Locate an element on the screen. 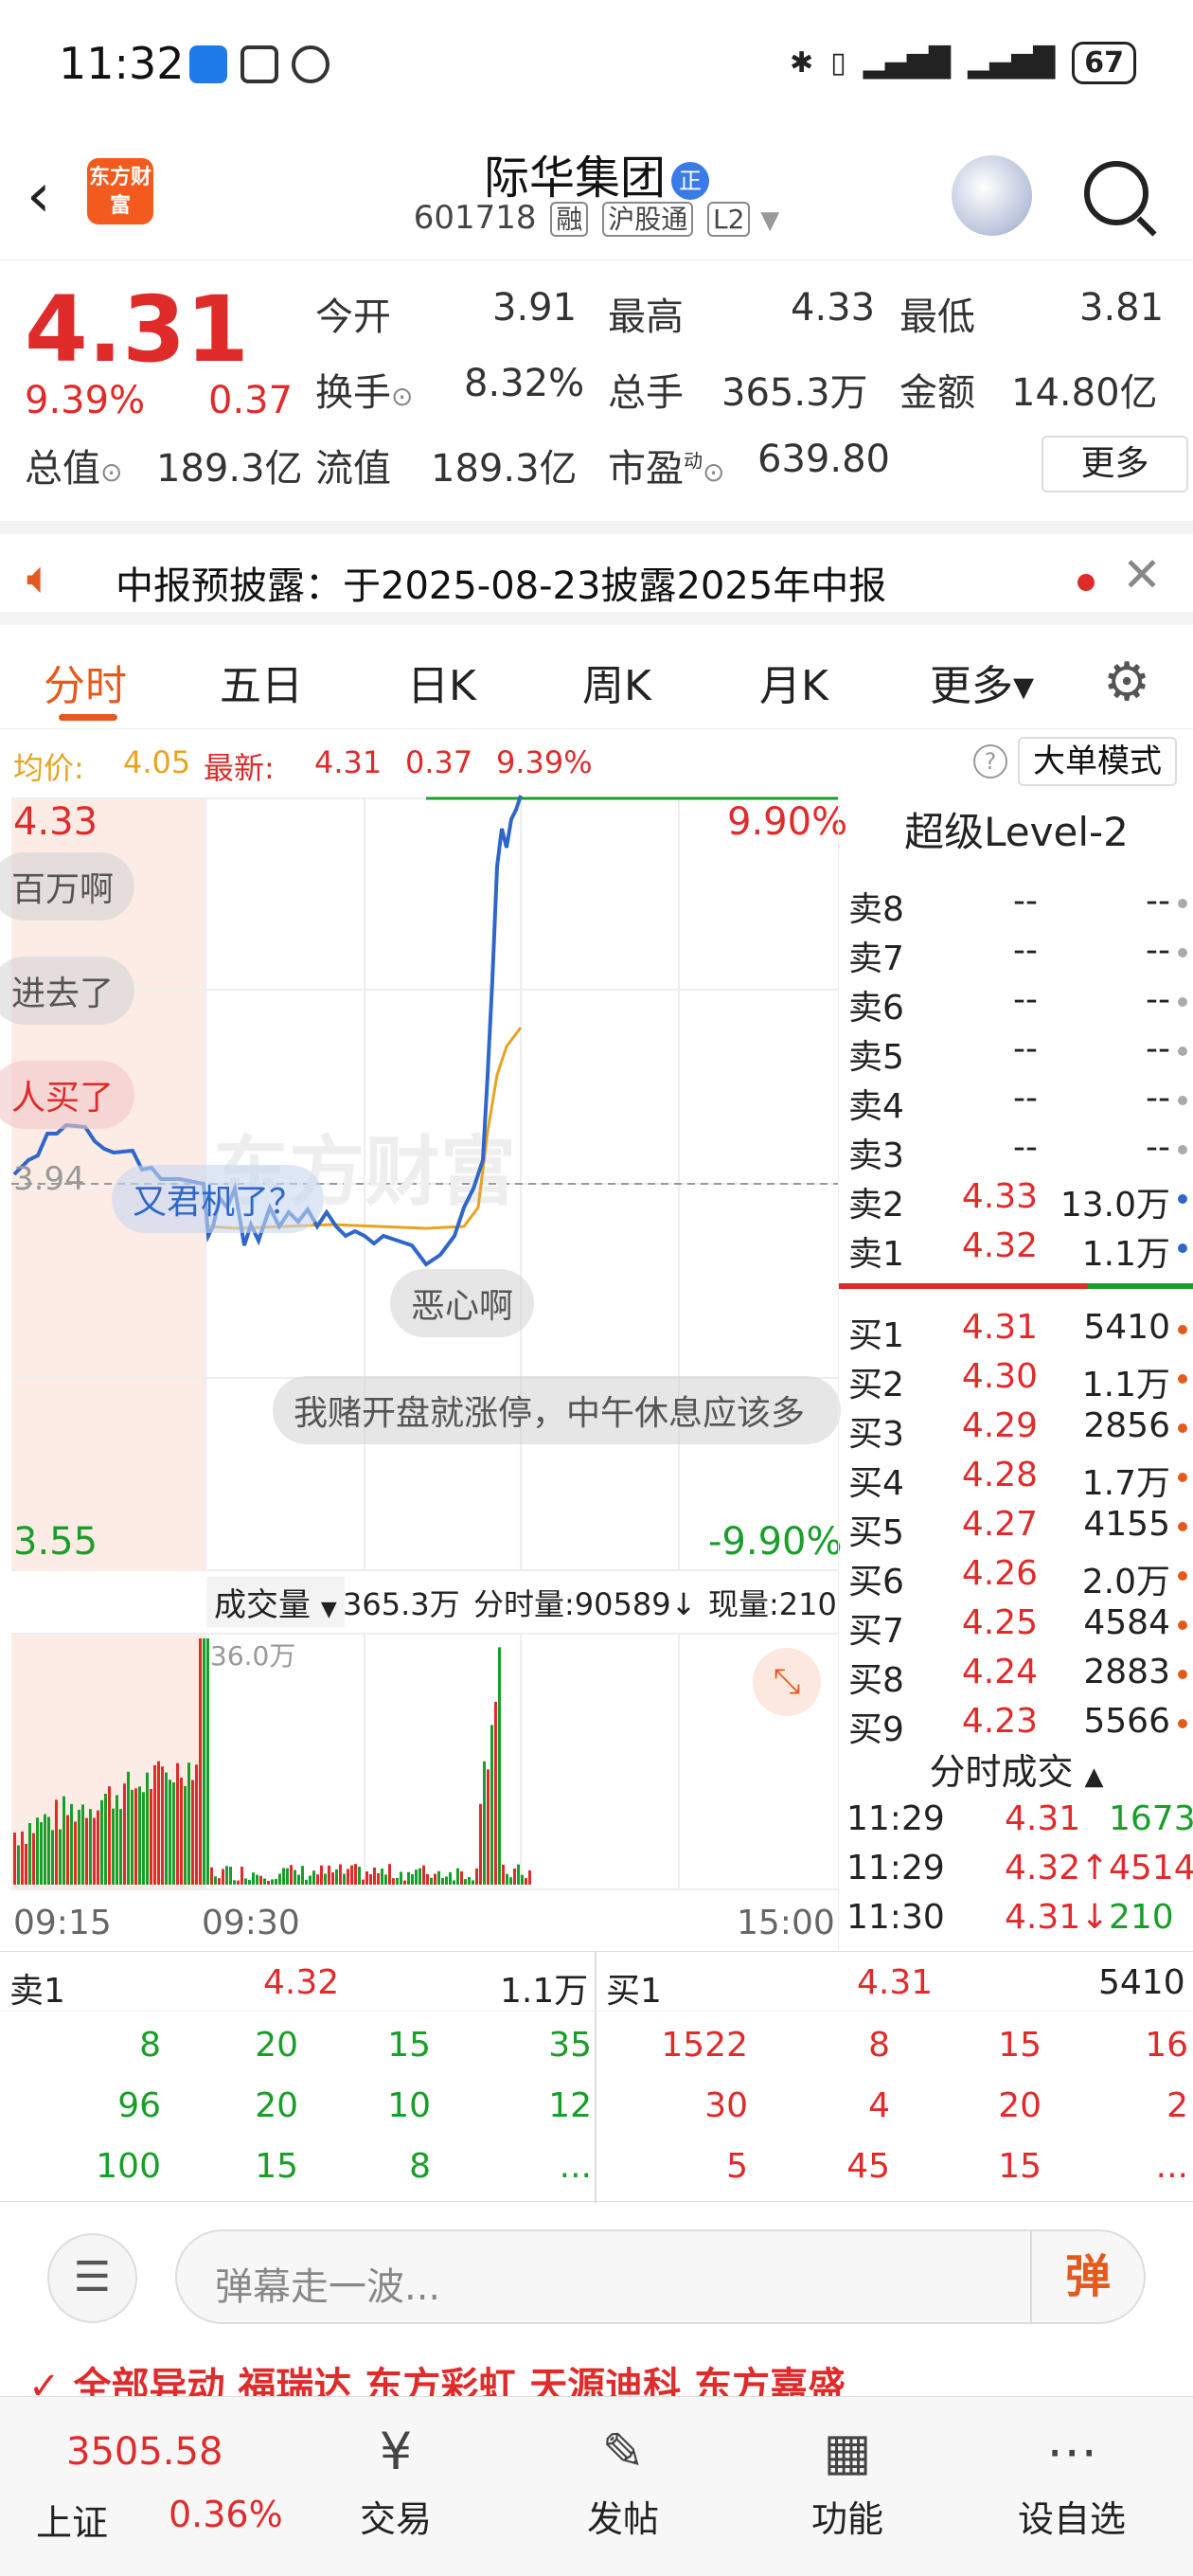  ask-row: 卖5 -- -- is located at coordinates (1016, 1054).